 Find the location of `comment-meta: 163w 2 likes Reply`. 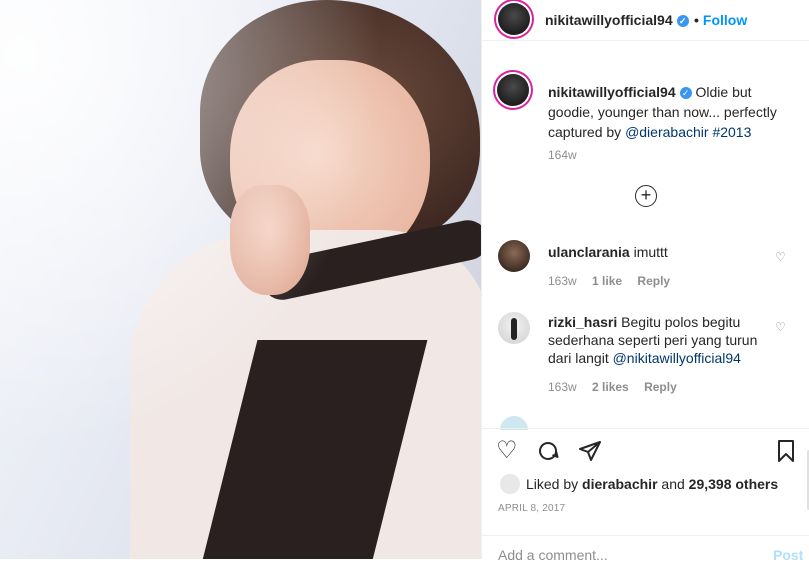

comment-meta: 163w 2 likes Reply is located at coordinates (618, 387).